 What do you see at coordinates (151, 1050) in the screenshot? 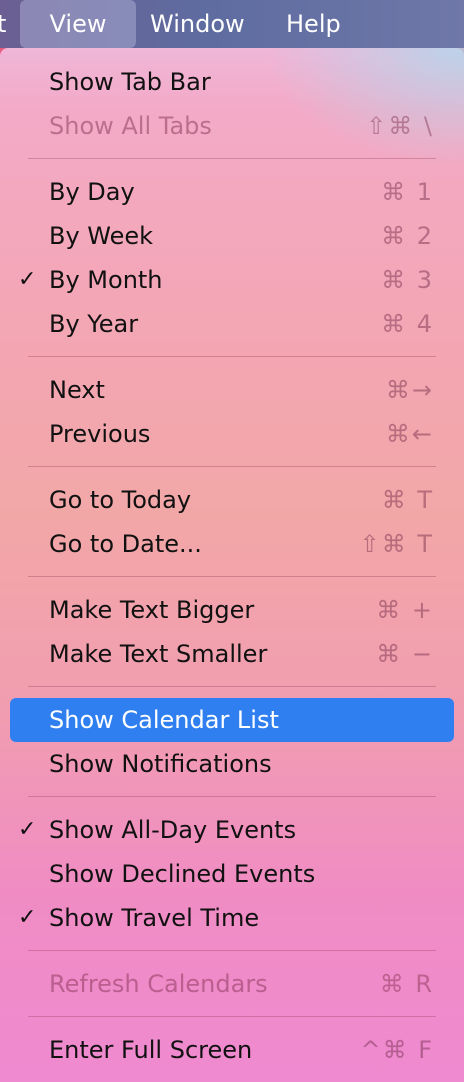
I see `menu-item-label: Enter Full Screen` at bounding box center [151, 1050].